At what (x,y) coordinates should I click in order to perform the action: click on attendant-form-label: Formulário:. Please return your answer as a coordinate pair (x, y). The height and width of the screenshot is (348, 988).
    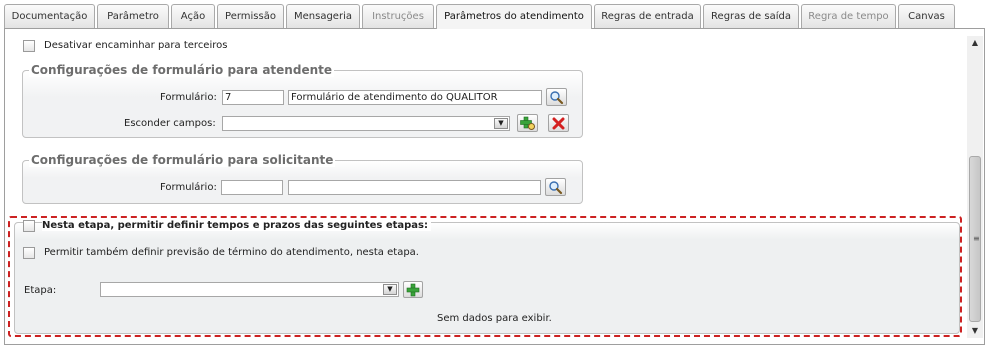
    Looking at the image, I should click on (188, 97).